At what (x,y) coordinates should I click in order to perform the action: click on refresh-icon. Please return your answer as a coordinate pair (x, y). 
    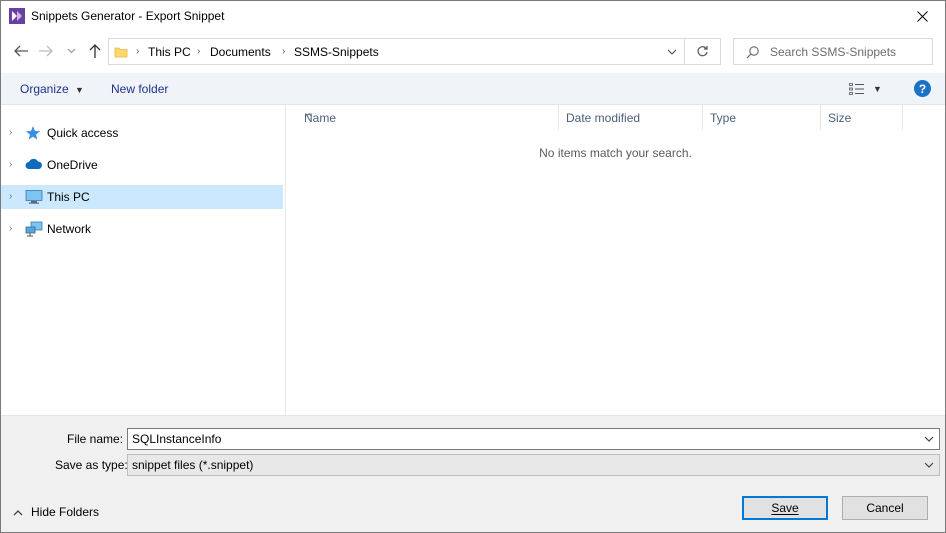
    Looking at the image, I should click on (702, 51).